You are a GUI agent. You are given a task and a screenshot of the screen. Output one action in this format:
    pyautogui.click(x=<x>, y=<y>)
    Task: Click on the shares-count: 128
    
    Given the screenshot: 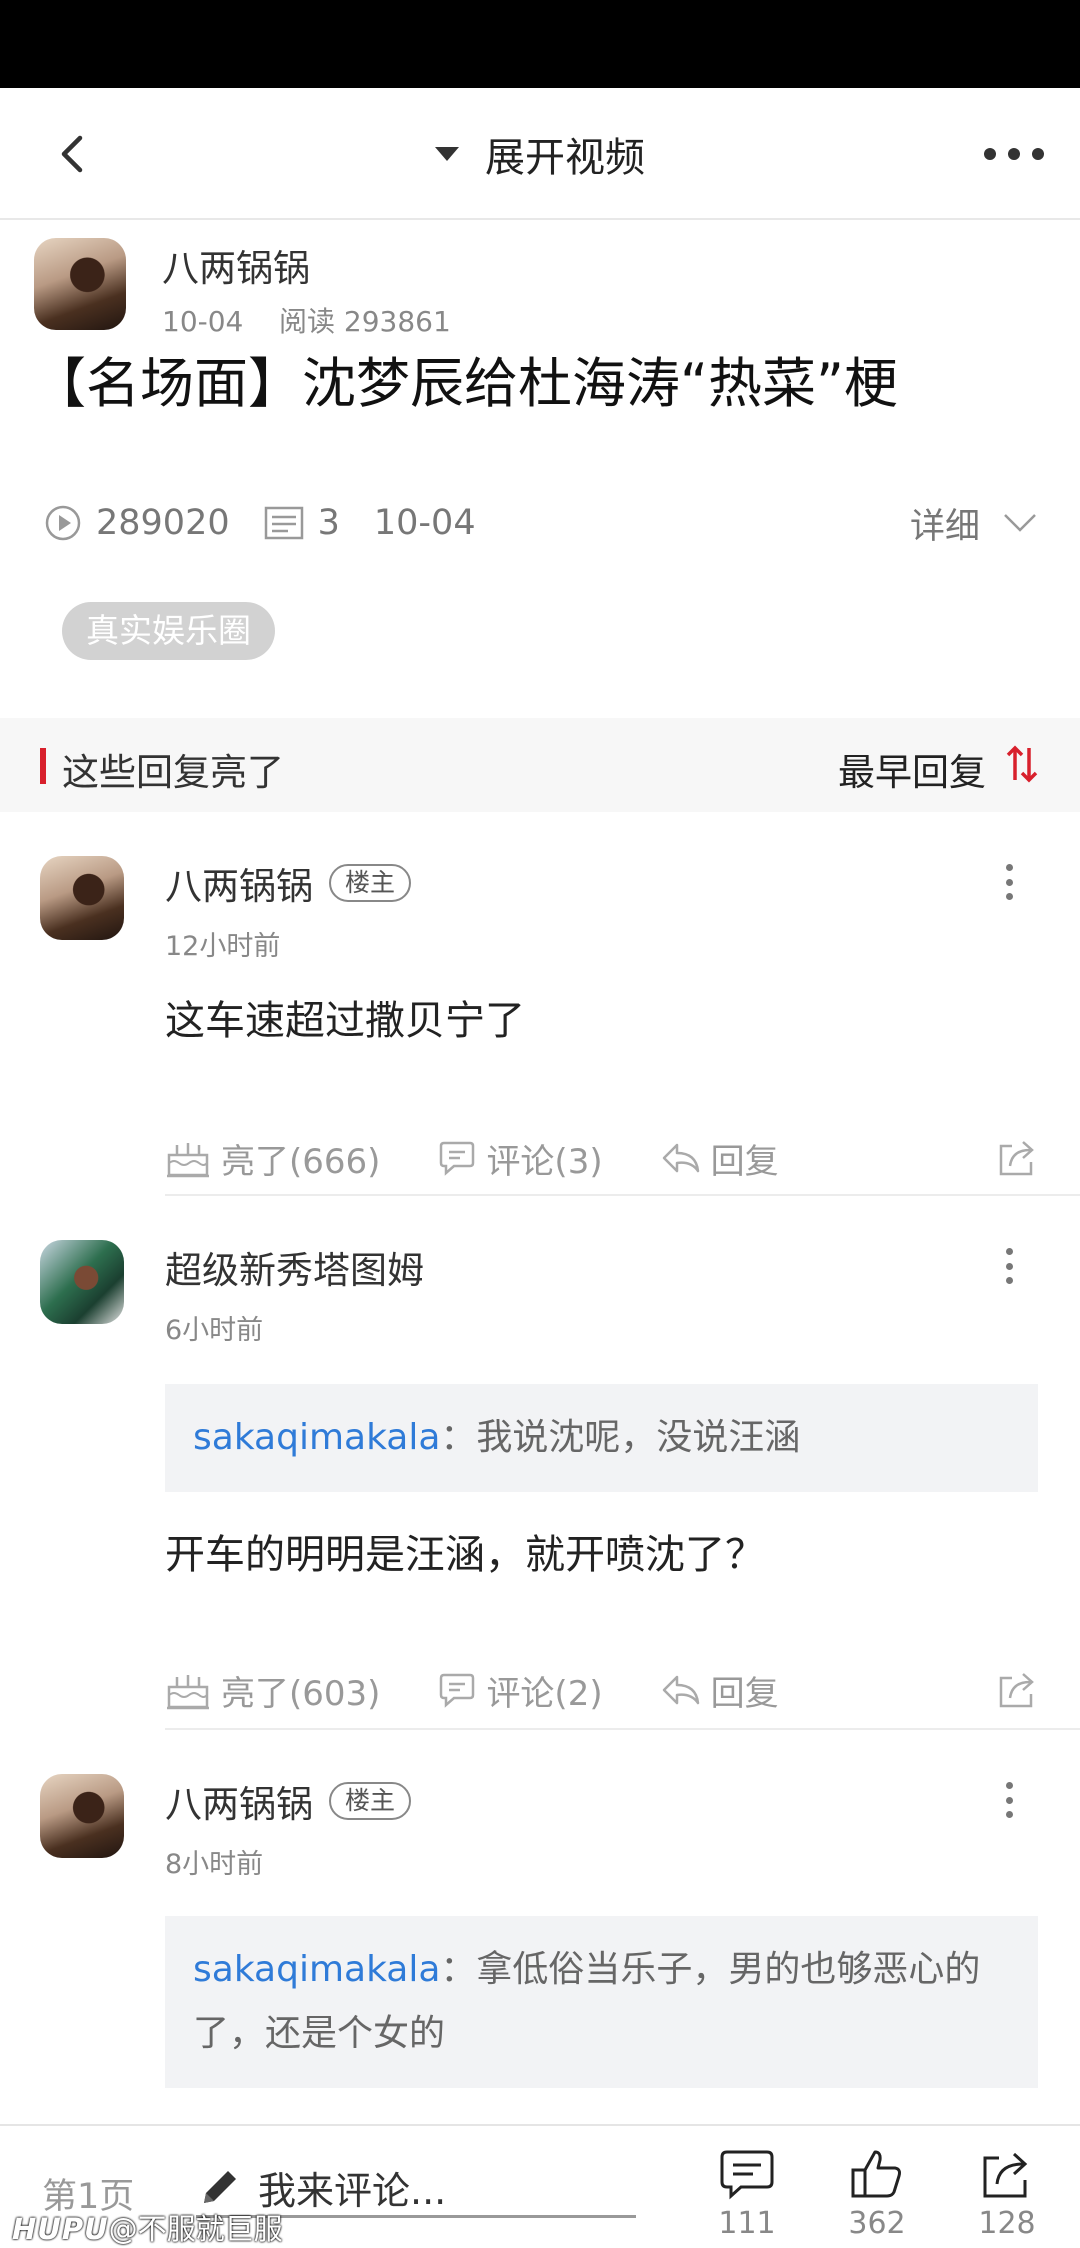 What is the action you would take?
    pyautogui.click(x=1007, y=2223)
    